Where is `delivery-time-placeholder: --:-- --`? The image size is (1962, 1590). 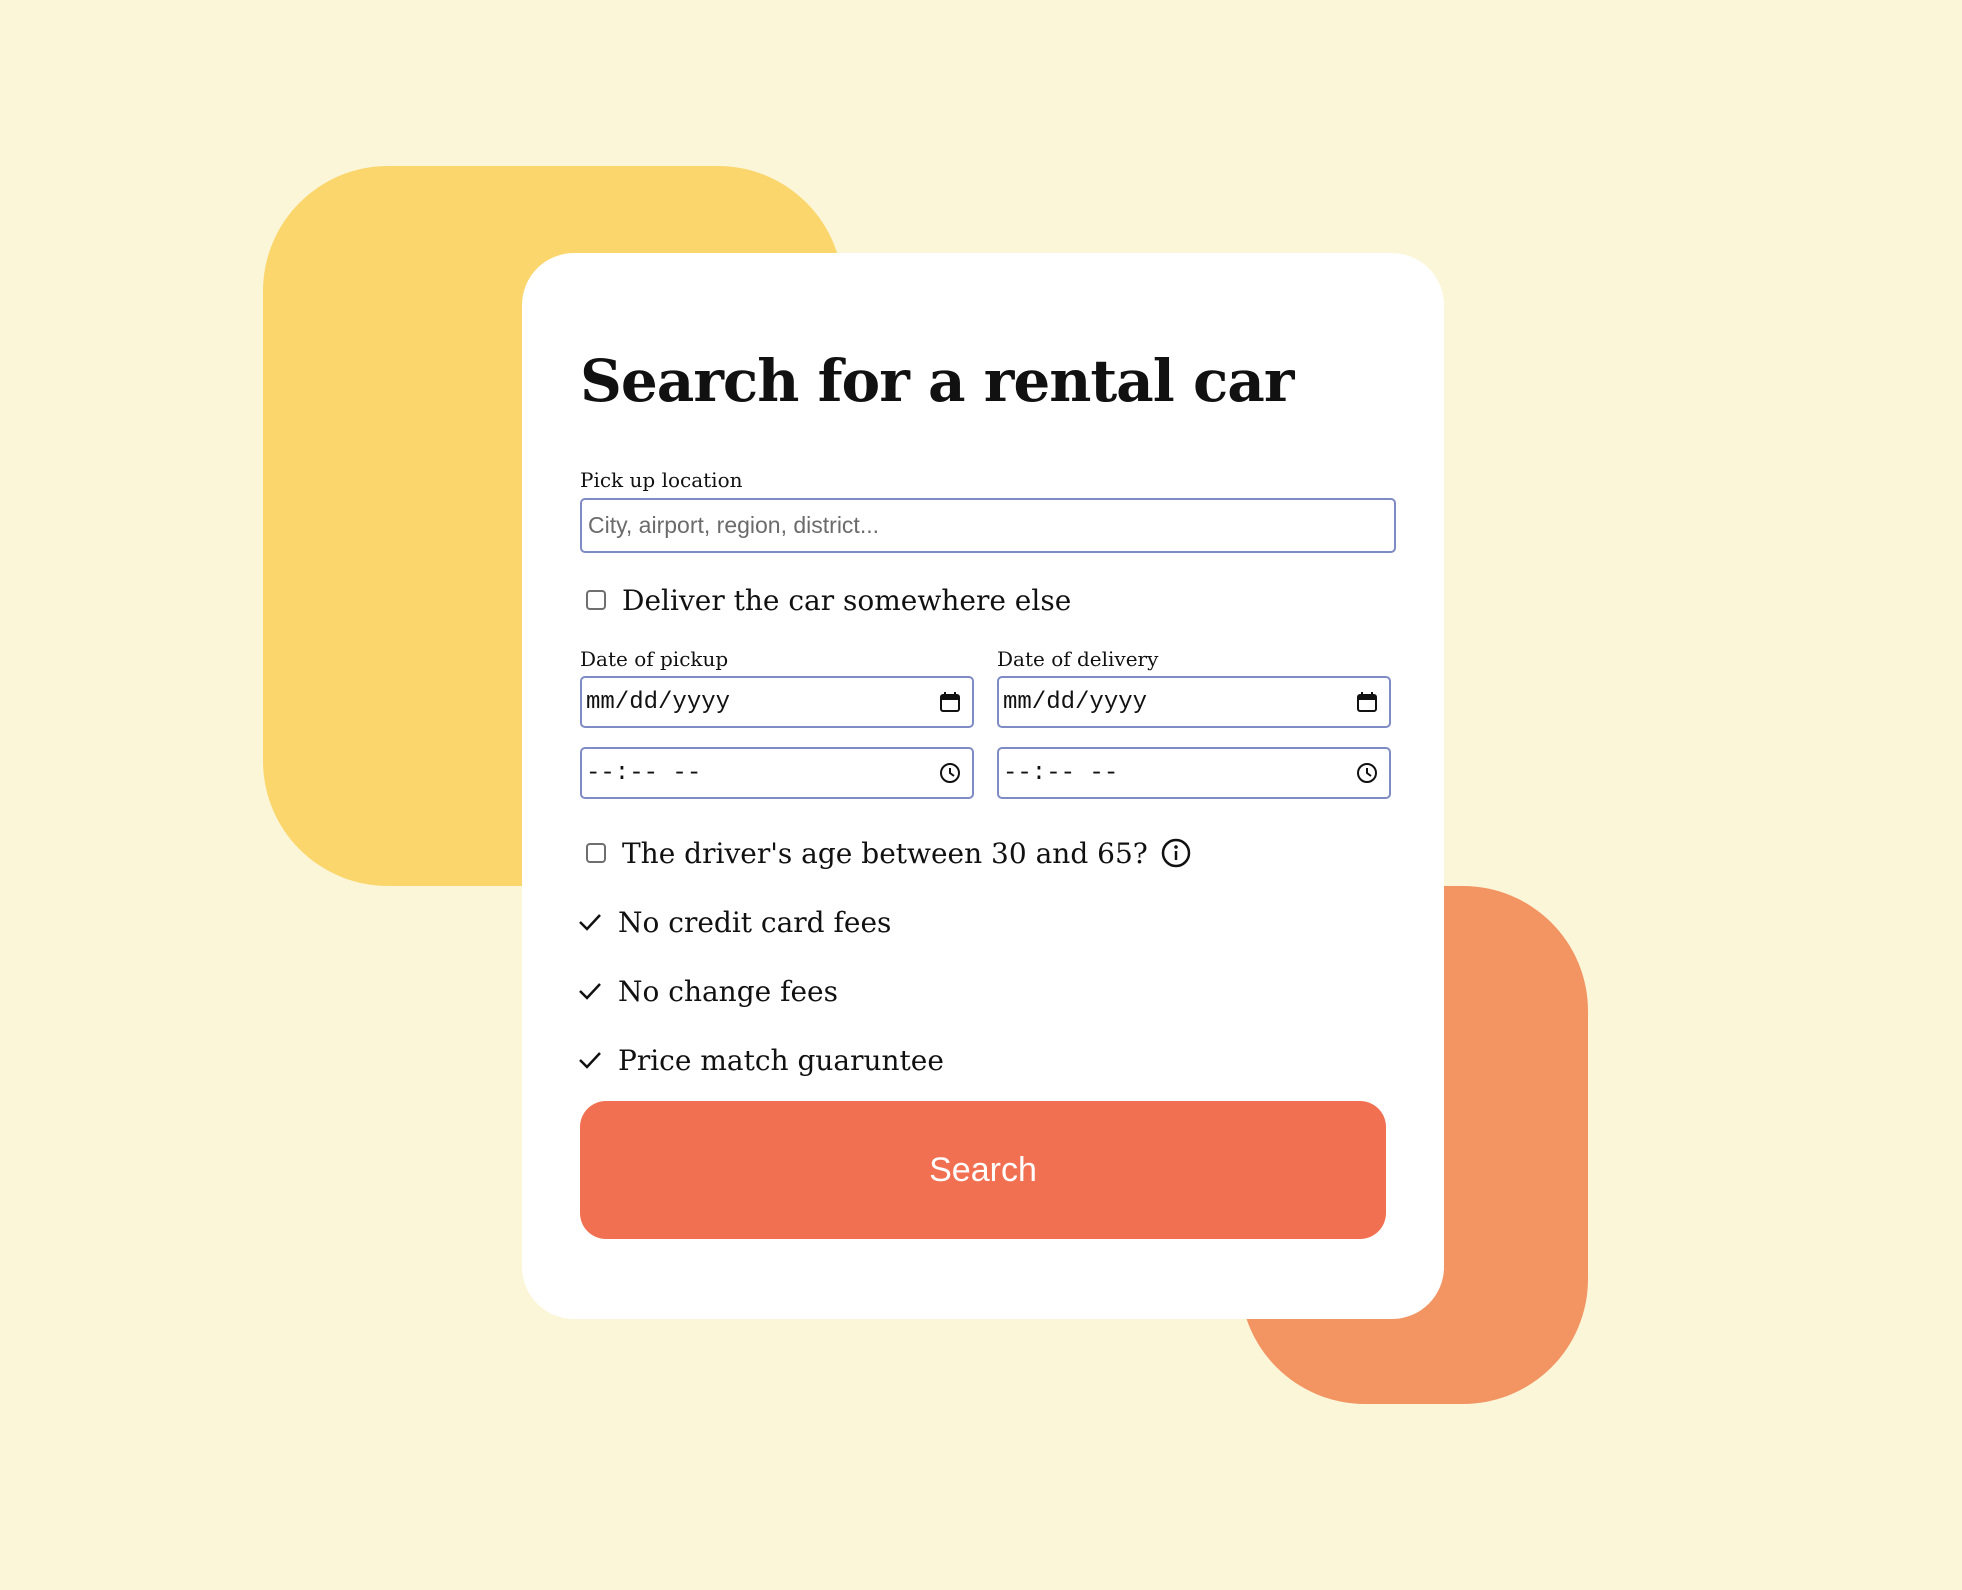 delivery-time-placeholder: --:-- -- is located at coordinates (1061, 773).